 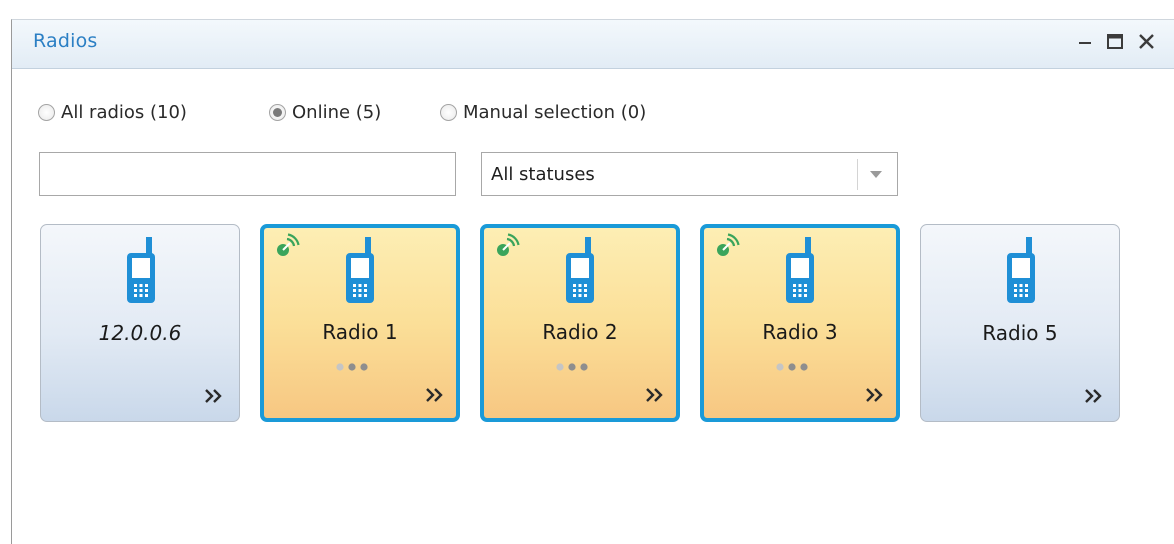 I want to click on title-bar: Radios, so click(x=593, y=44).